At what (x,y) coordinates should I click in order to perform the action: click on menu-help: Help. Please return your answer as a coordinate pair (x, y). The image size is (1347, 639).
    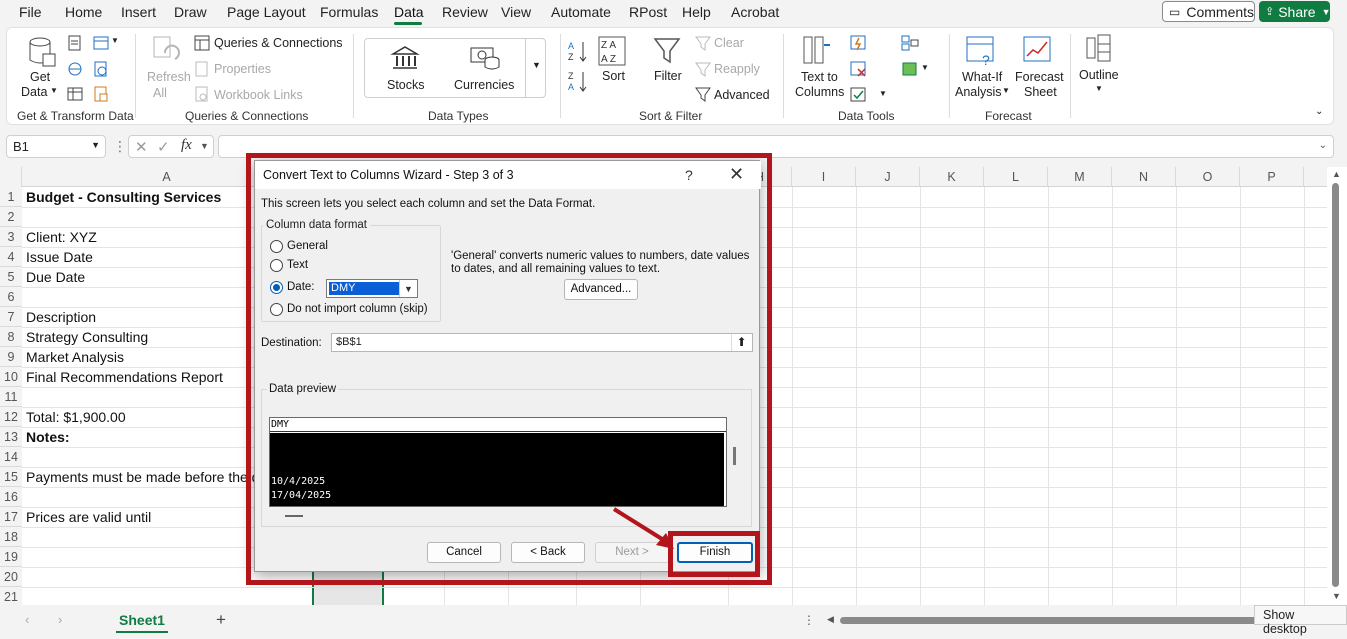
    Looking at the image, I should click on (696, 12).